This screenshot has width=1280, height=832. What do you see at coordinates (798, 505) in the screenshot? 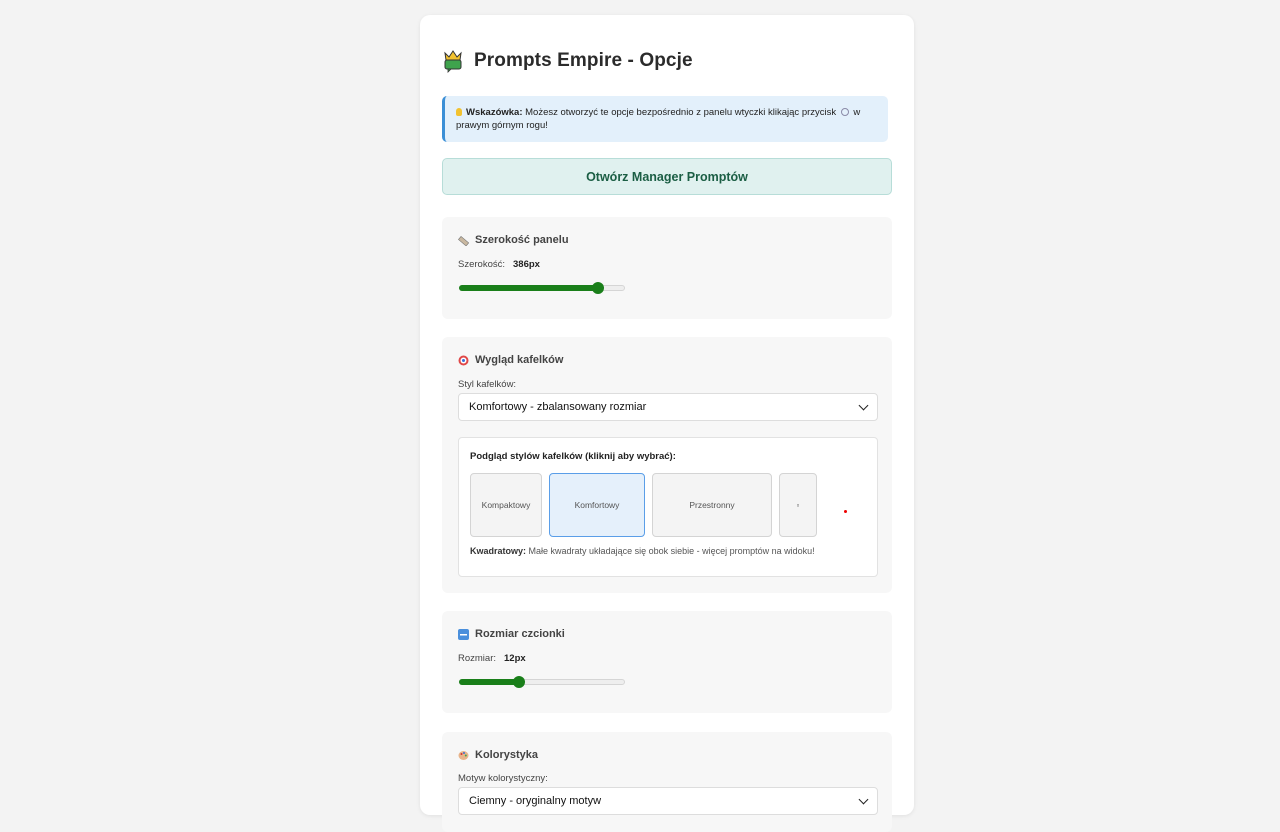
I see `tile-square: ▫` at bounding box center [798, 505].